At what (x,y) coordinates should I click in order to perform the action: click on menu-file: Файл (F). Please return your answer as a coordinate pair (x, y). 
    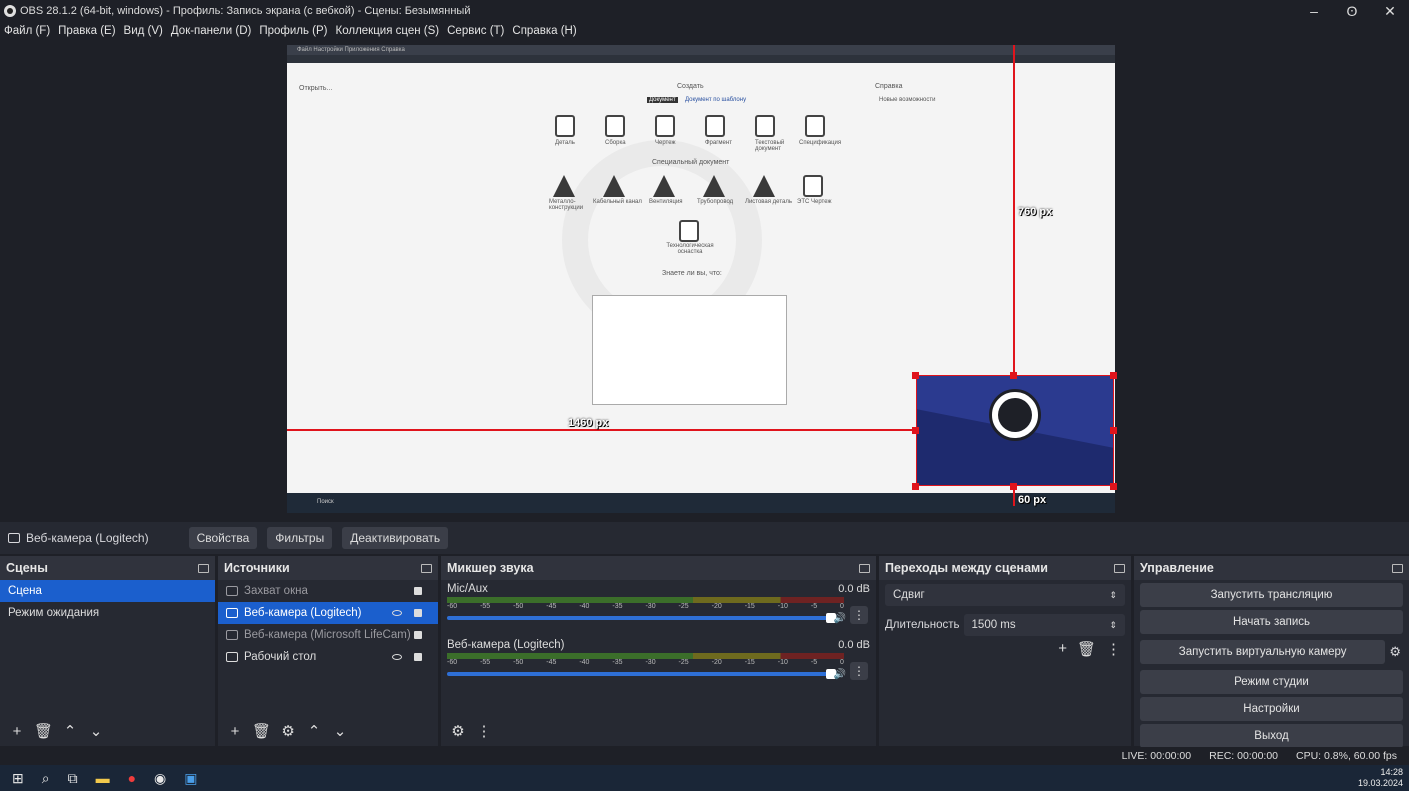
    Looking at the image, I should click on (27, 31).